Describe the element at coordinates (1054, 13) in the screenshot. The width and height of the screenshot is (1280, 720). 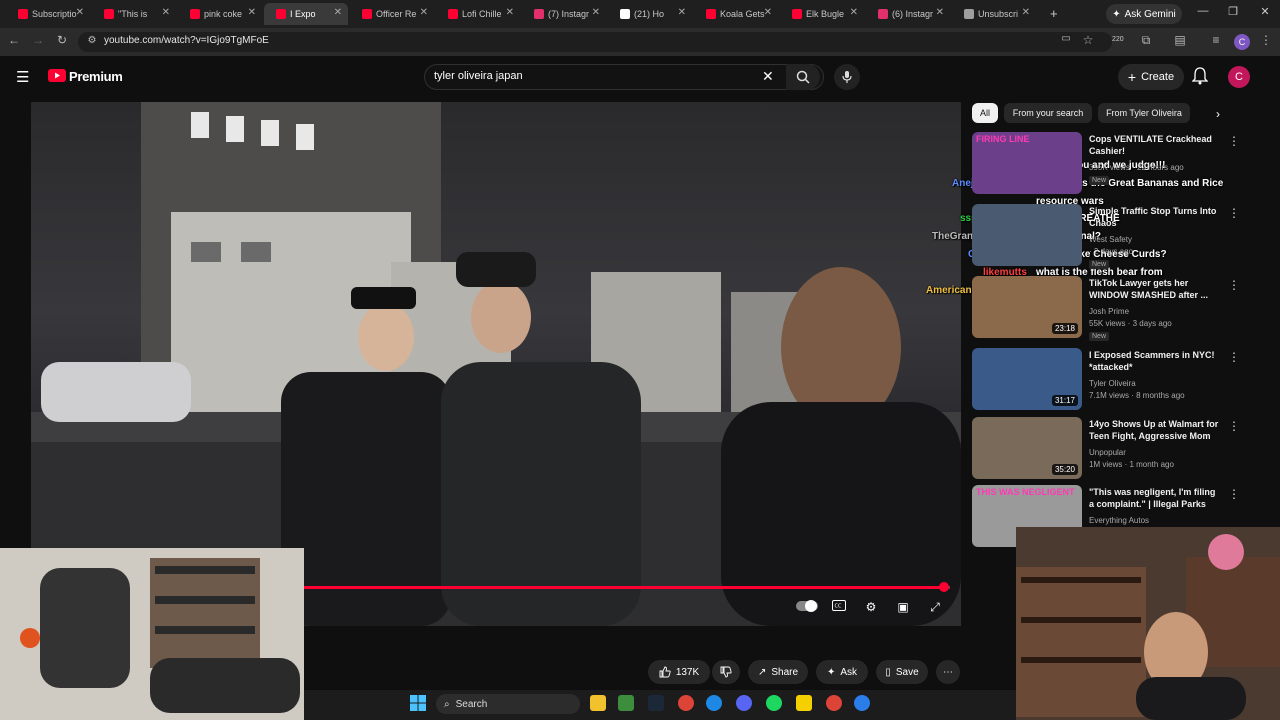
I see `new-tab-icon: +` at that location.